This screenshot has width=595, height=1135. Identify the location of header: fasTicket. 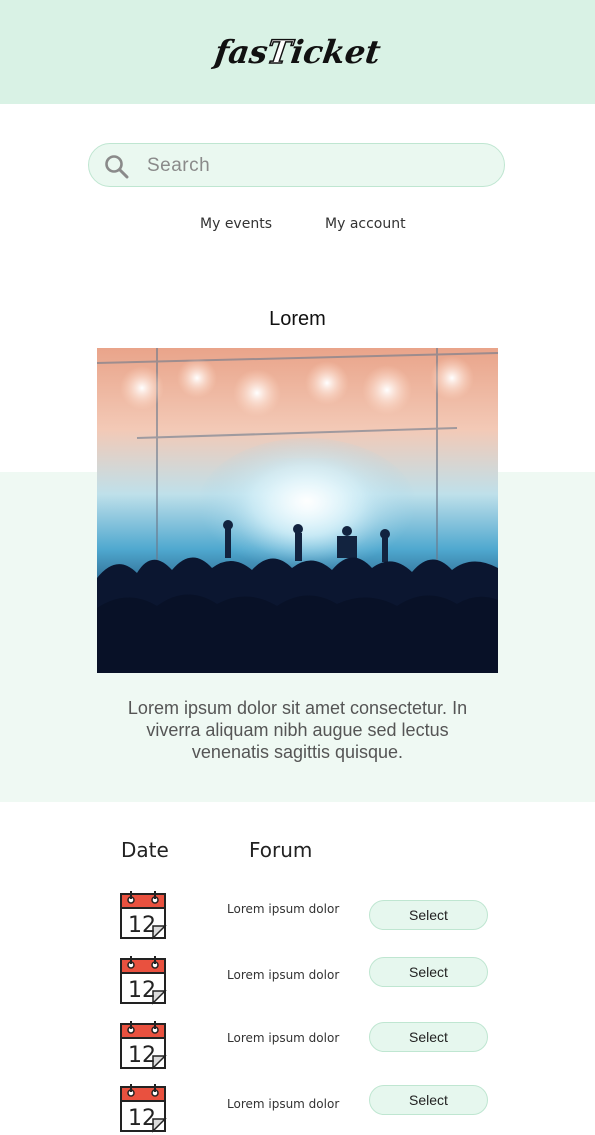
(297, 52).